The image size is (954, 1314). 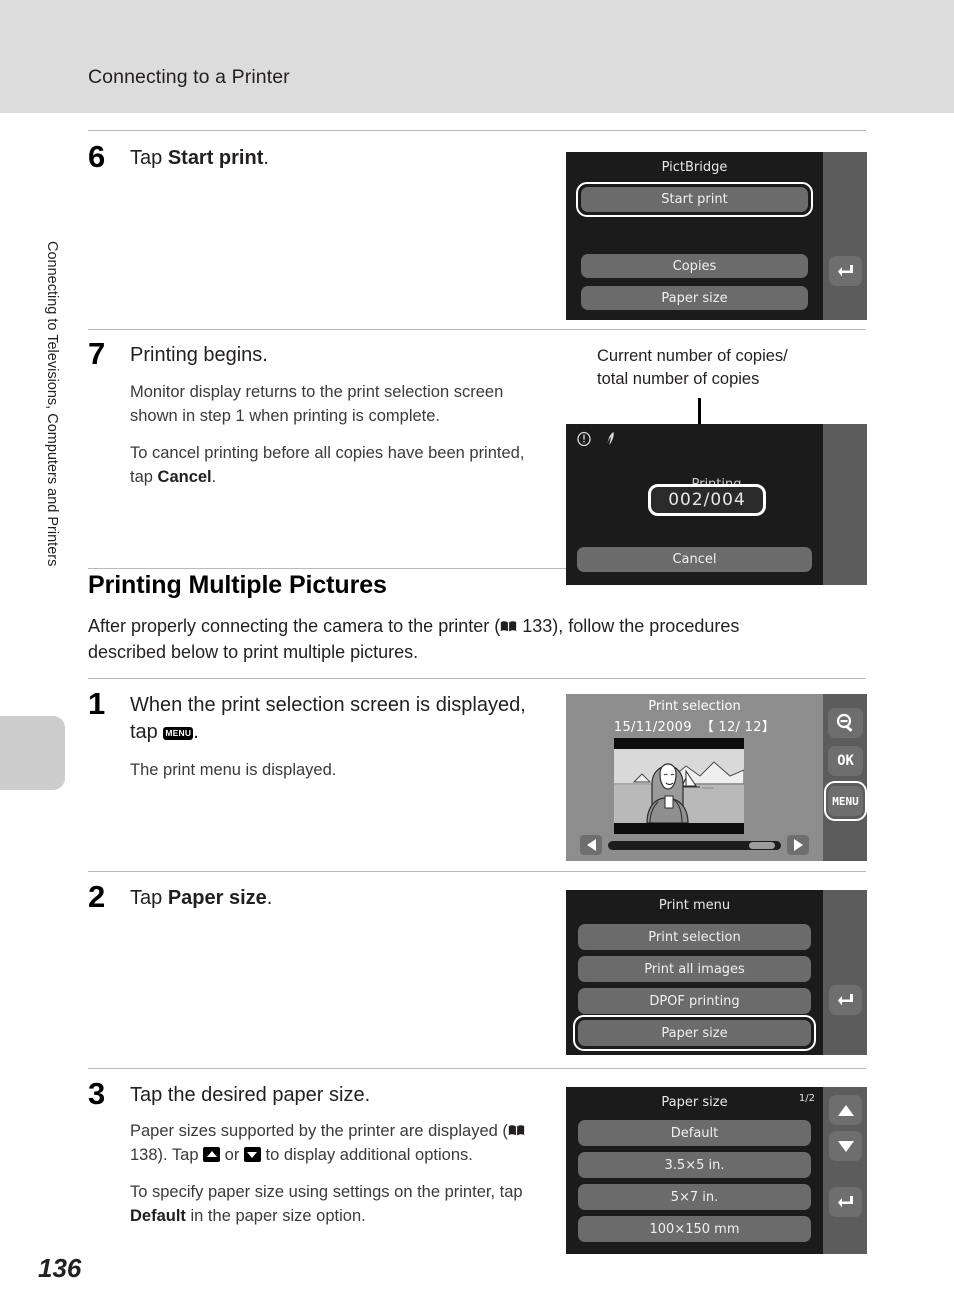 I want to click on down-triangle-glyph, so click(x=845, y=1146).